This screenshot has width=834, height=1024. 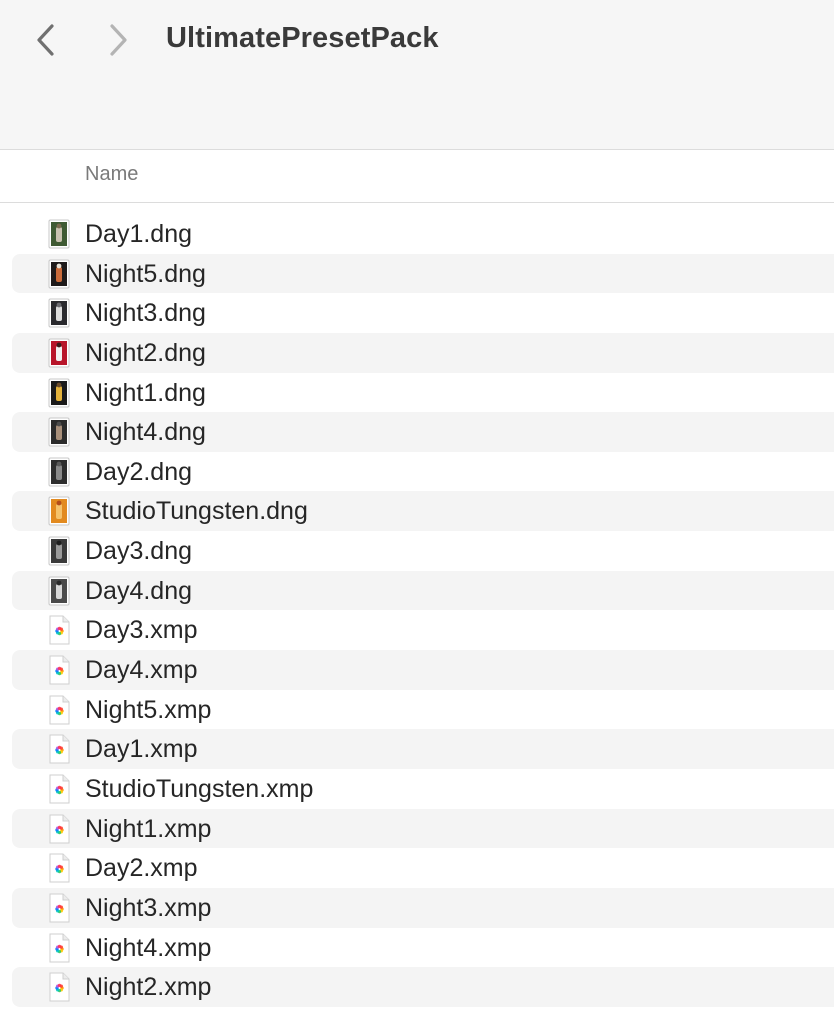 What do you see at coordinates (145, 432) in the screenshot?
I see `file-name: Night4.dng` at bounding box center [145, 432].